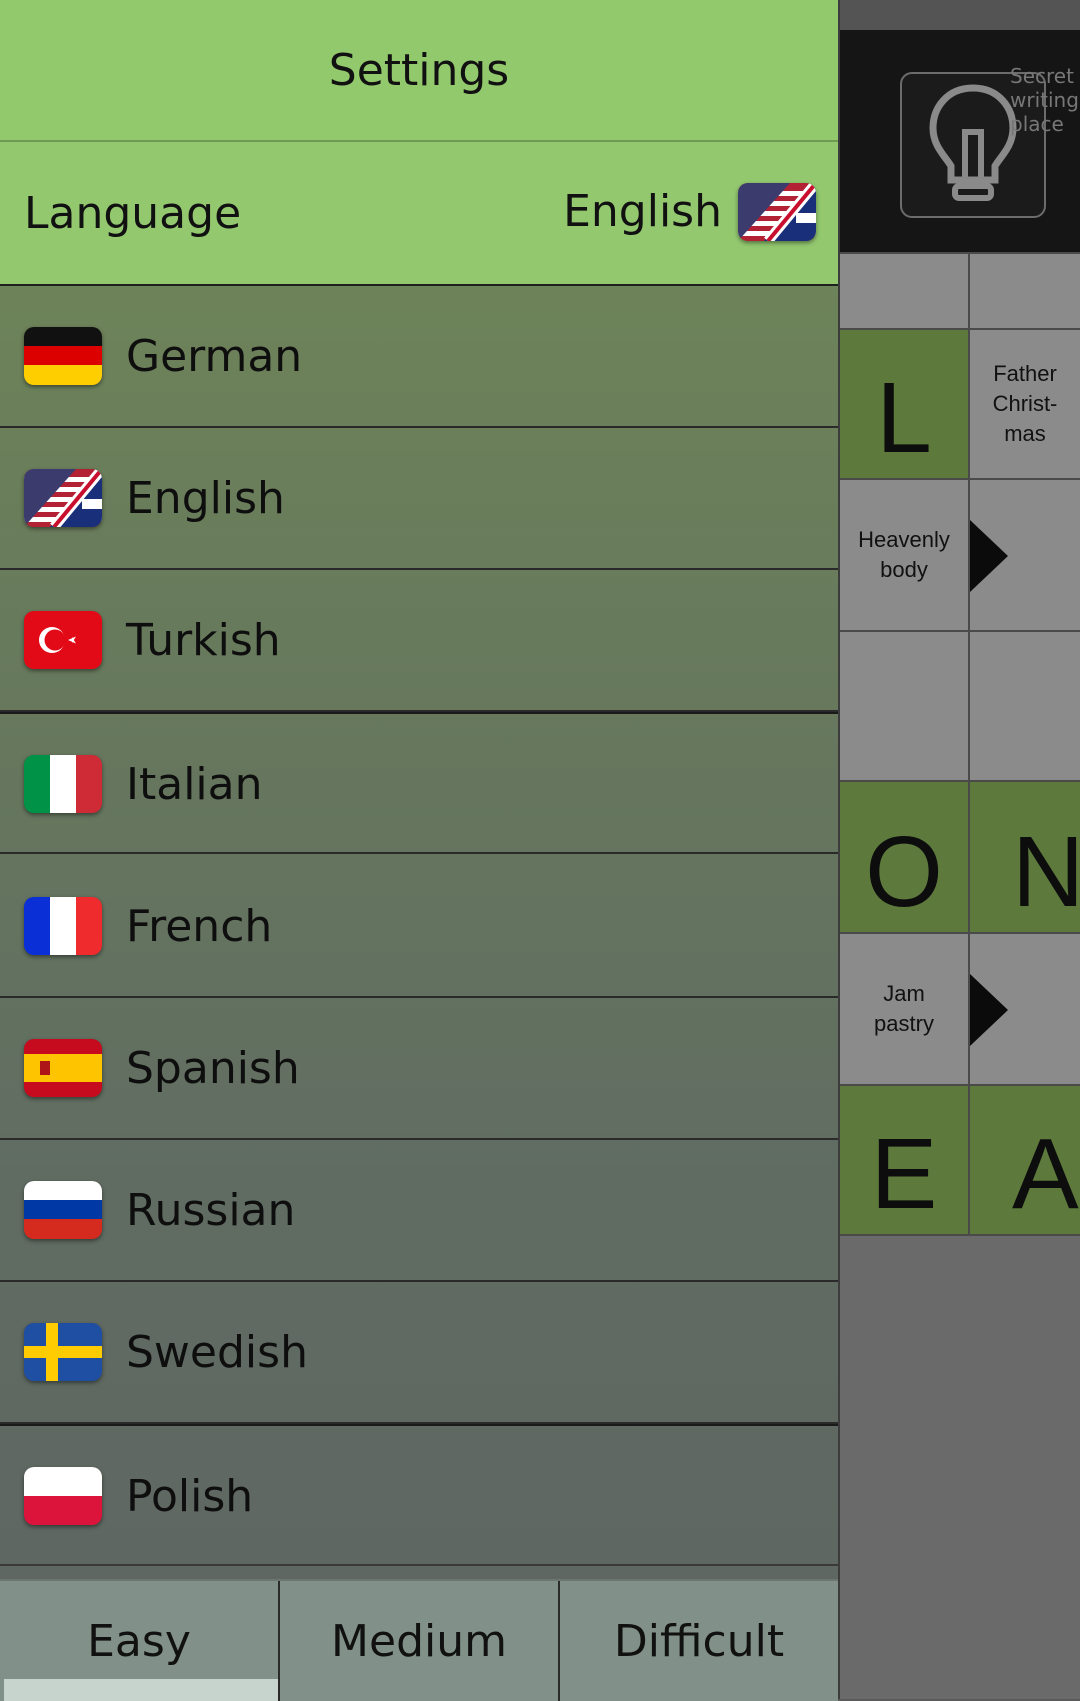  I want to click on language-item-spanish: Spanish, so click(419, 1069).